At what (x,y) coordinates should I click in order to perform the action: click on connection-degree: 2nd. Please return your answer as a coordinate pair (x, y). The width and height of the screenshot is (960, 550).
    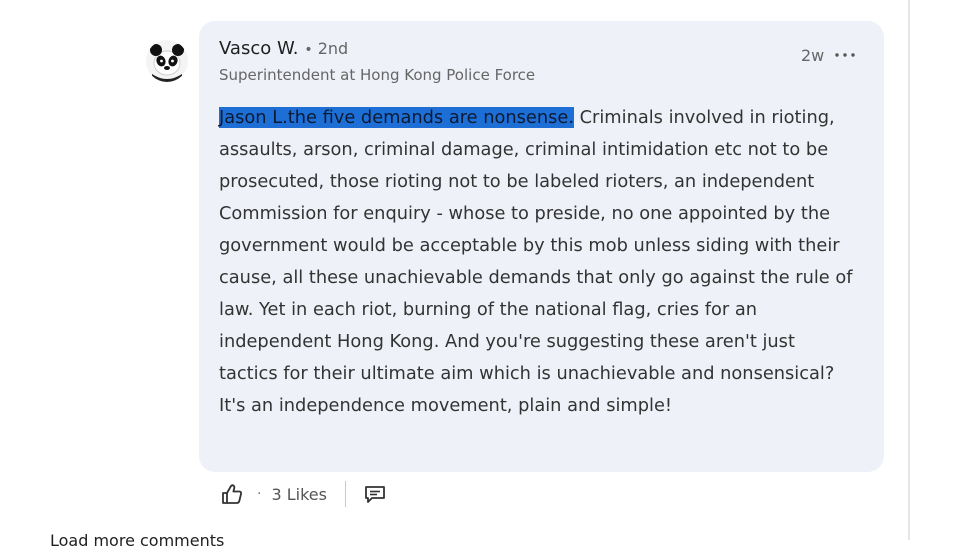
    Looking at the image, I should click on (333, 48).